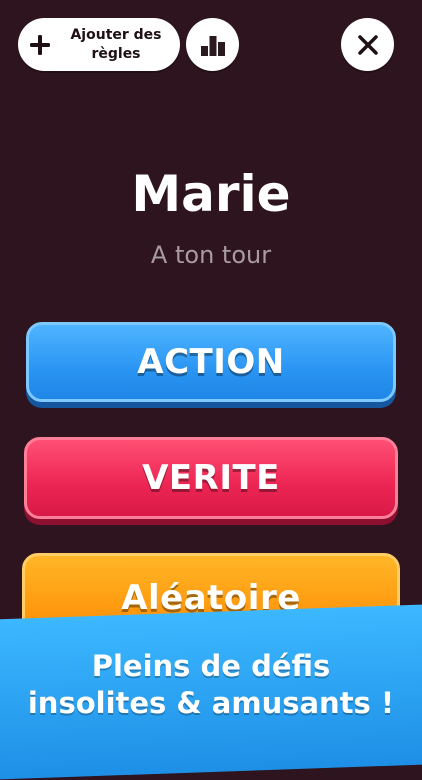 Image resolution: width=422 pixels, height=780 pixels. I want to click on promo-line-2: insolites & amusants !, so click(211, 703).